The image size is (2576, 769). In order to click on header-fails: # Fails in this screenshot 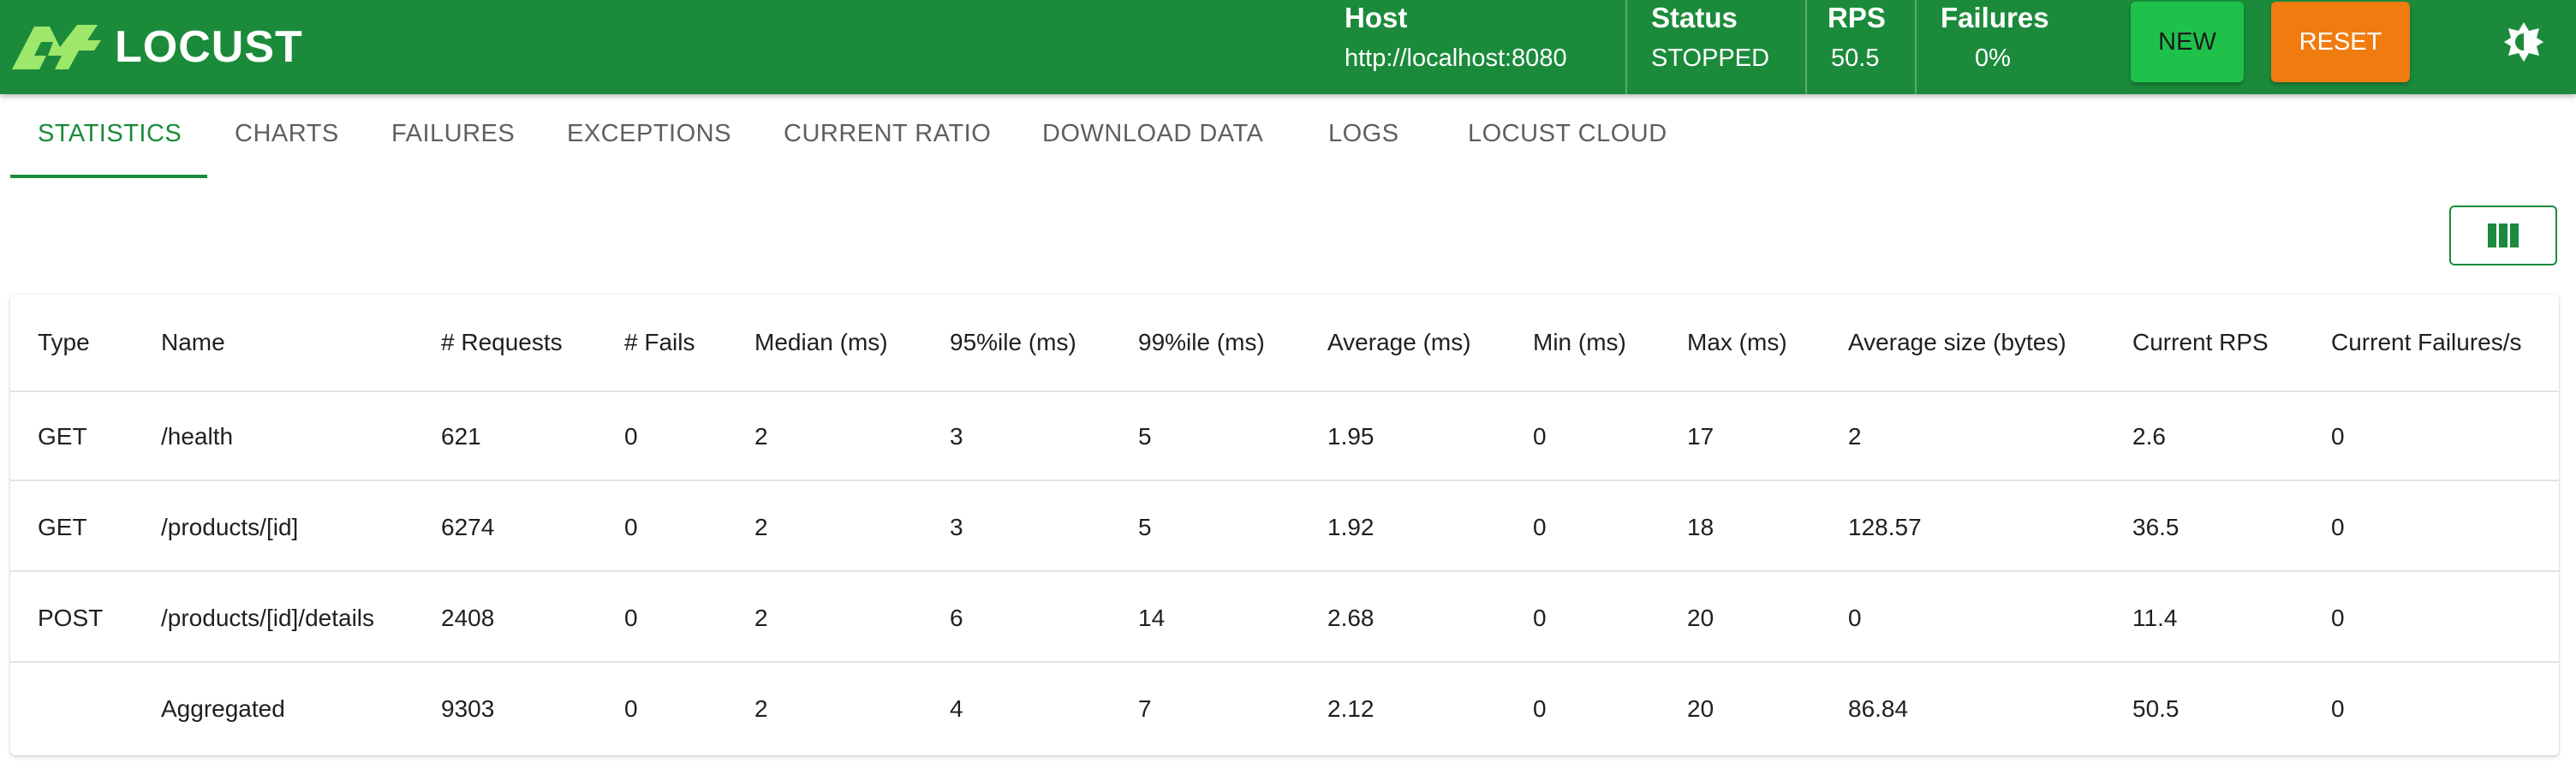, I will do `click(659, 342)`.